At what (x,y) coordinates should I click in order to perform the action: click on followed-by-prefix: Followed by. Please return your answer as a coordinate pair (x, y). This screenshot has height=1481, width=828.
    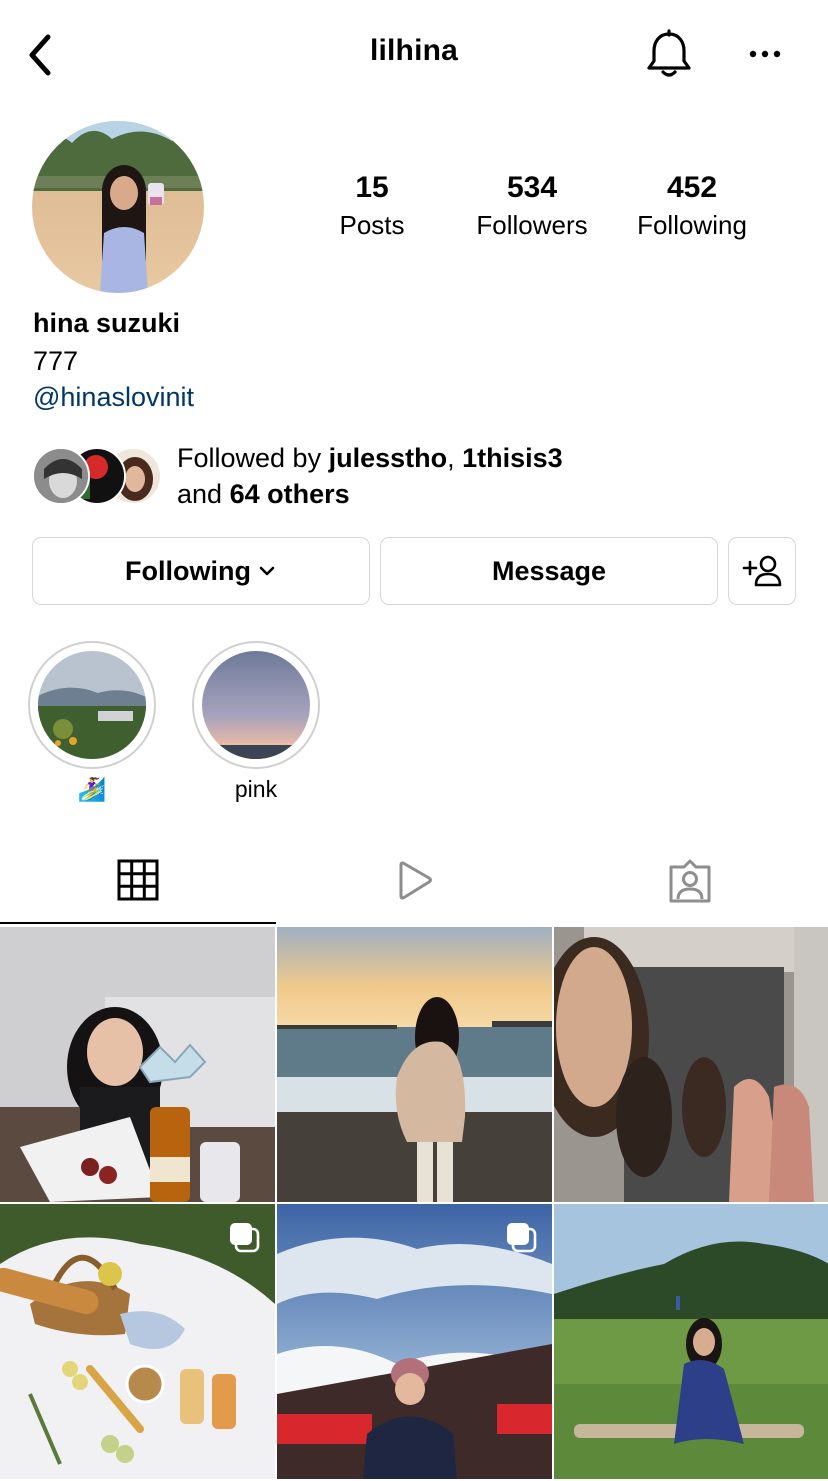
    Looking at the image, I should click on (253, 458).